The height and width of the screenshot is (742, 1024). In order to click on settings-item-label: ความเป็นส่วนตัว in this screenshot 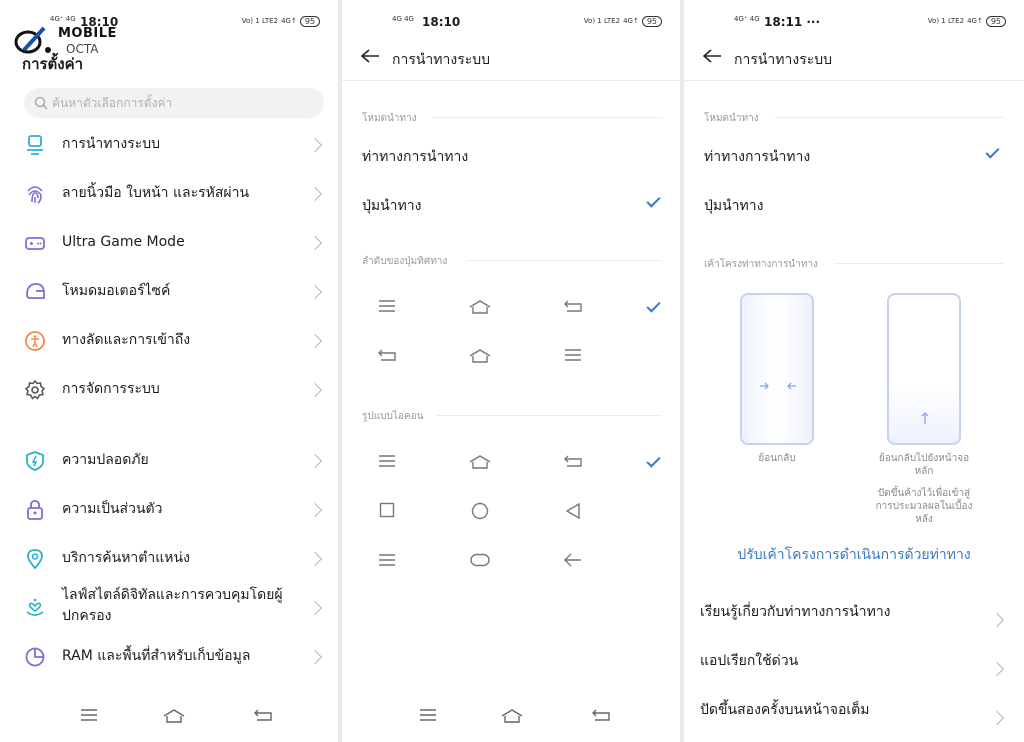, I will do `click(112, 509)`.